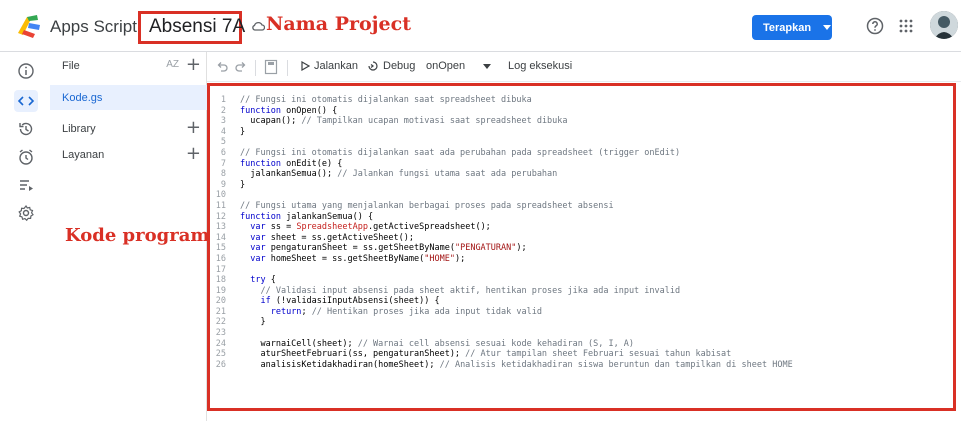 Image resolution: width=961 pixels, height=421 pixels. Describe the element at coordinates (906, 26) in the screenshot. I see `apps-grid-icon` at that location.